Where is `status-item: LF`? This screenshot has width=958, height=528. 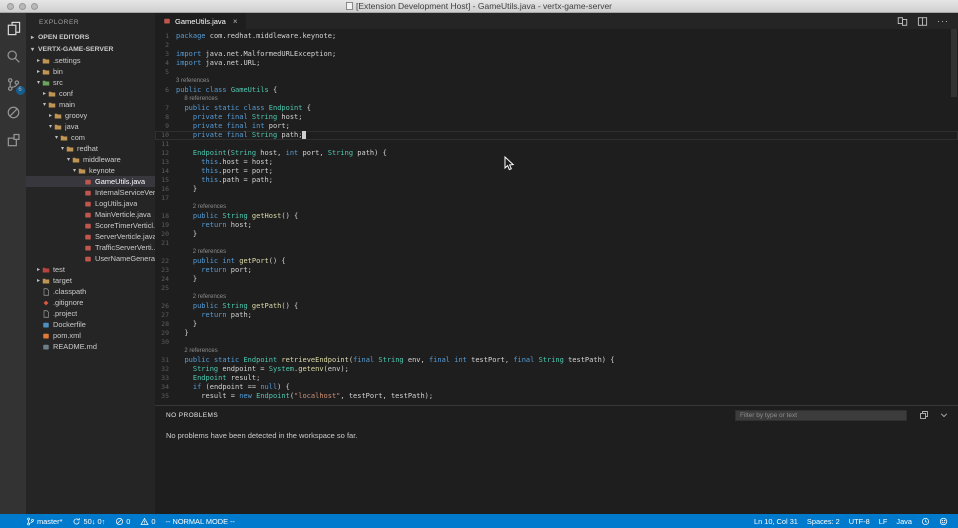 status-item: LF is located at coordinates (883, 521).